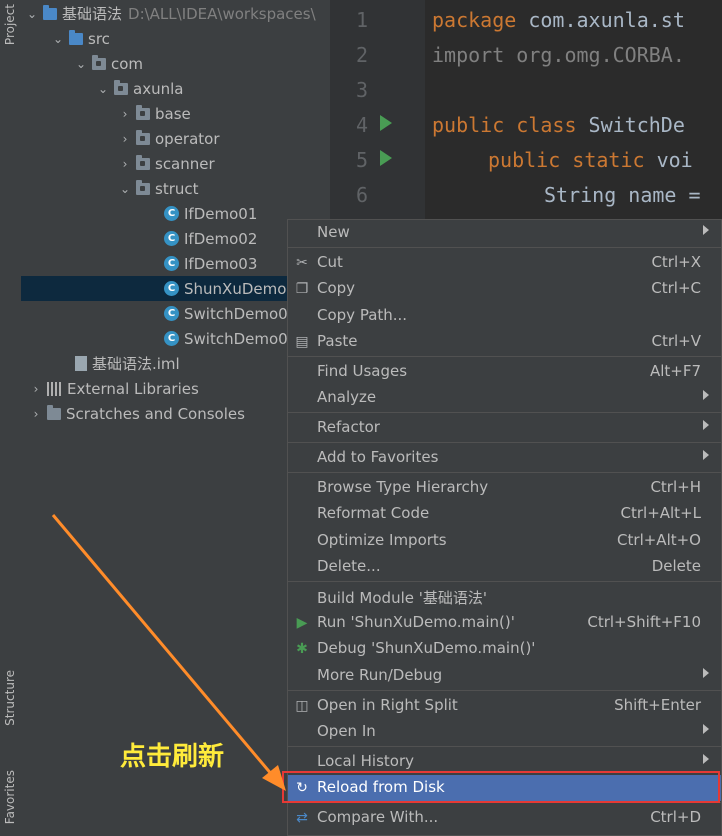 The image size is (722, 836). I want to click on project-tab-label: Project, so click(10, 25).